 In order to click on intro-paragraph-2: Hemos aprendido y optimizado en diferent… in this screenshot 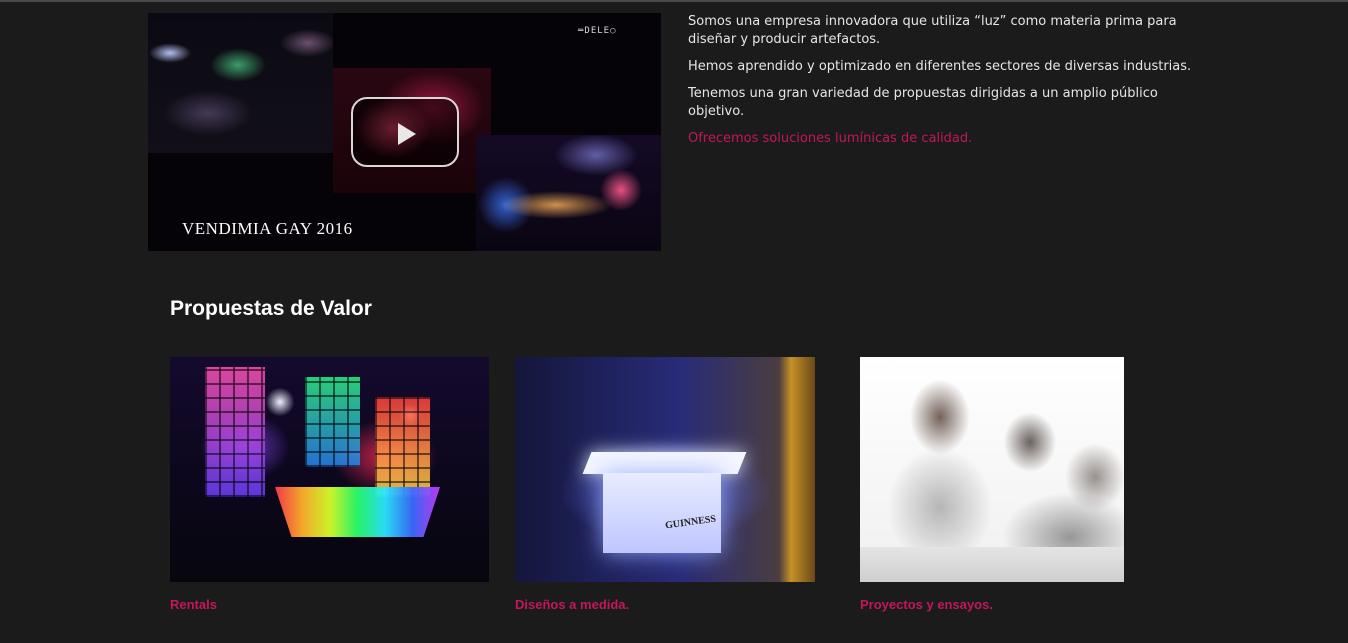, I will do `click(940, 66)`.